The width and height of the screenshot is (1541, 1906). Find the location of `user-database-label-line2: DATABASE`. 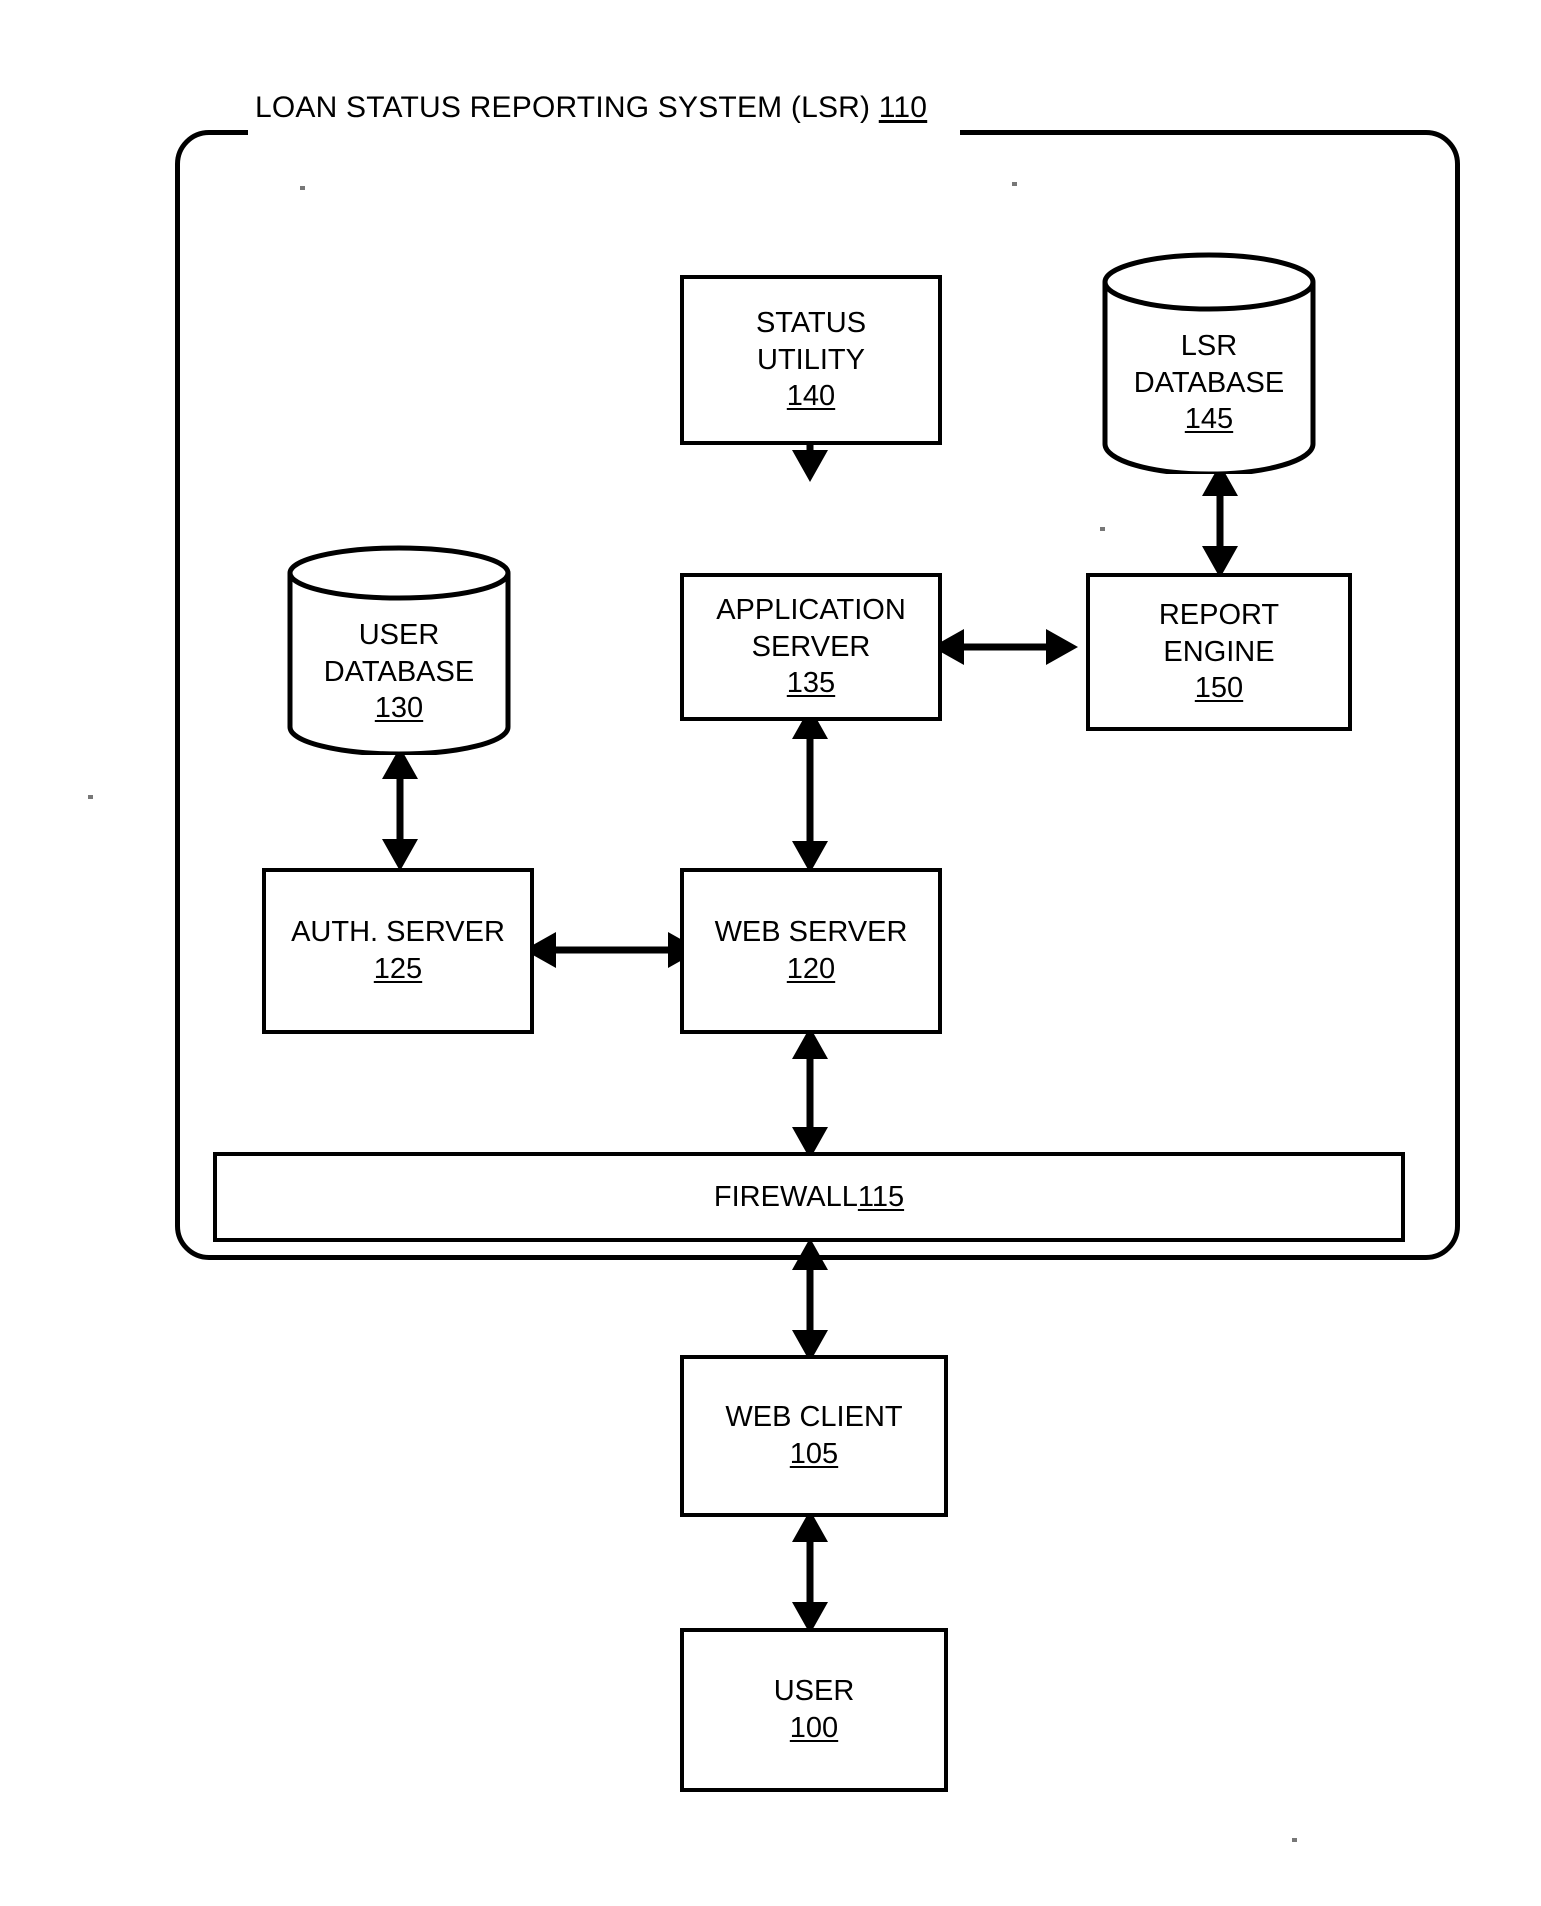

user-database-label-line2: DATABASE is located at coordinates (399, 671).